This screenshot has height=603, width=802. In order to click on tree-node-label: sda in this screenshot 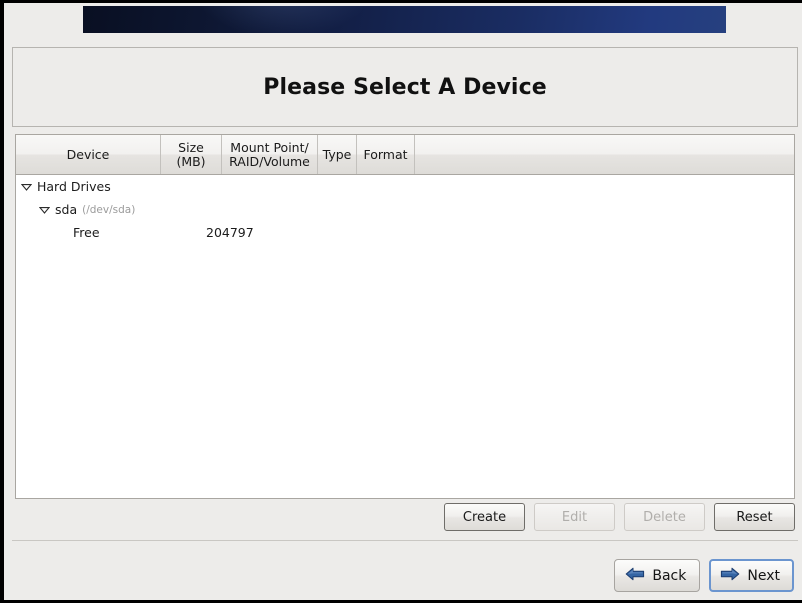, I will do `click(66, 209)`.